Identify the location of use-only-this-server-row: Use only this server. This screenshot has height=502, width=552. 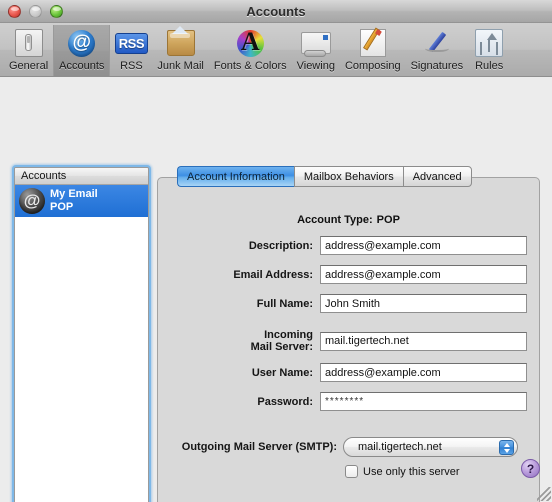
(348, 471).